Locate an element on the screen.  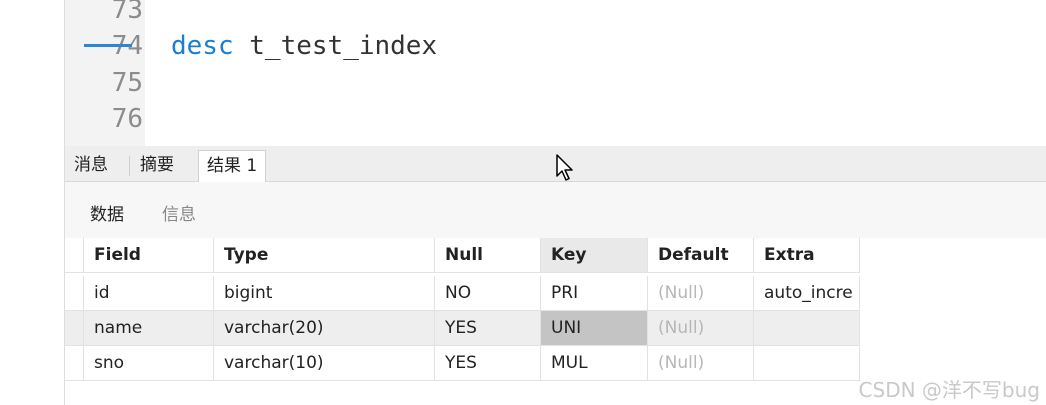
tab-divider is located at coordinates (129, 166).